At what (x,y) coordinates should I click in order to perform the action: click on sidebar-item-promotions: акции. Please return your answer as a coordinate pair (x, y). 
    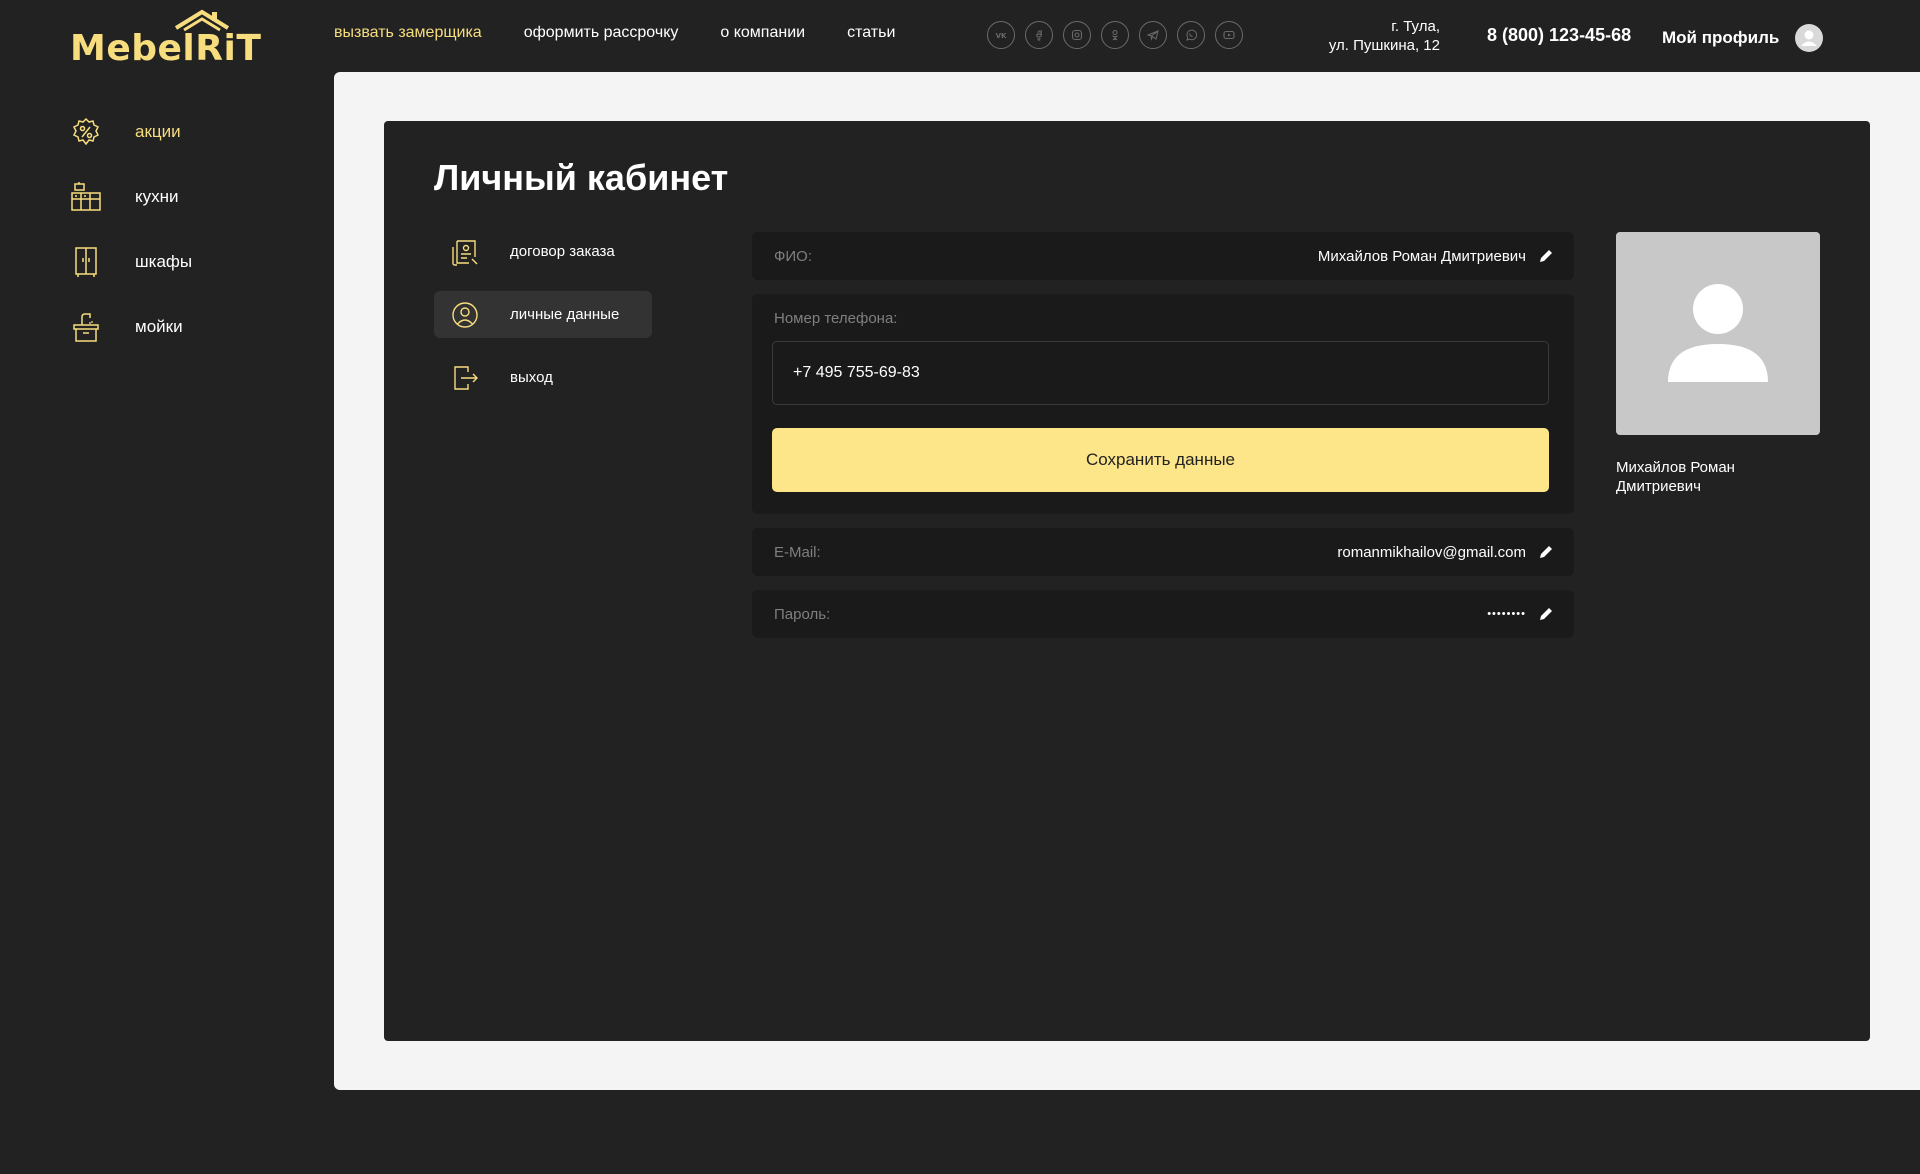
    Looking at the image, I should click on (131, 132).